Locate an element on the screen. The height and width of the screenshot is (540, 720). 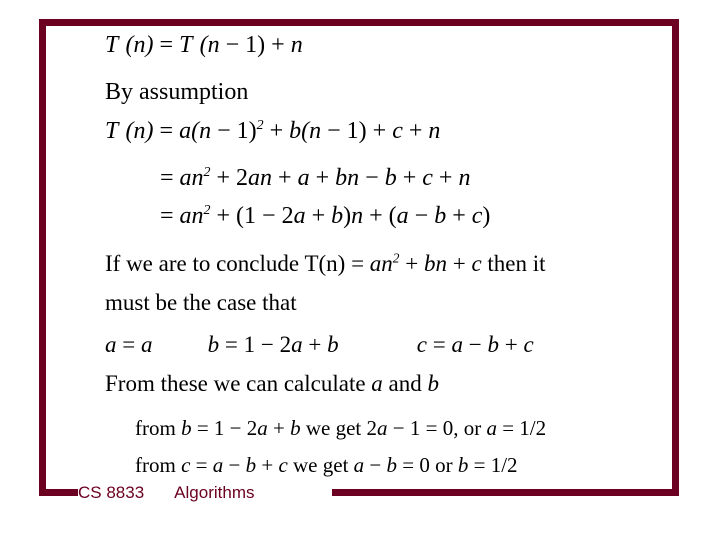
slide-footer: CS 8833 Algorithms is located at coordinates (208, 492).